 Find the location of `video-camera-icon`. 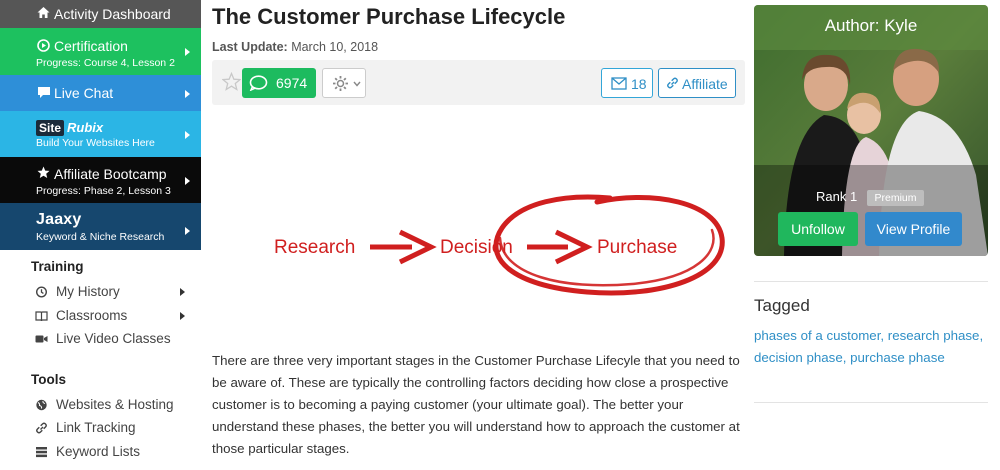

video-camera-icon is located at coordinates (41, 339).